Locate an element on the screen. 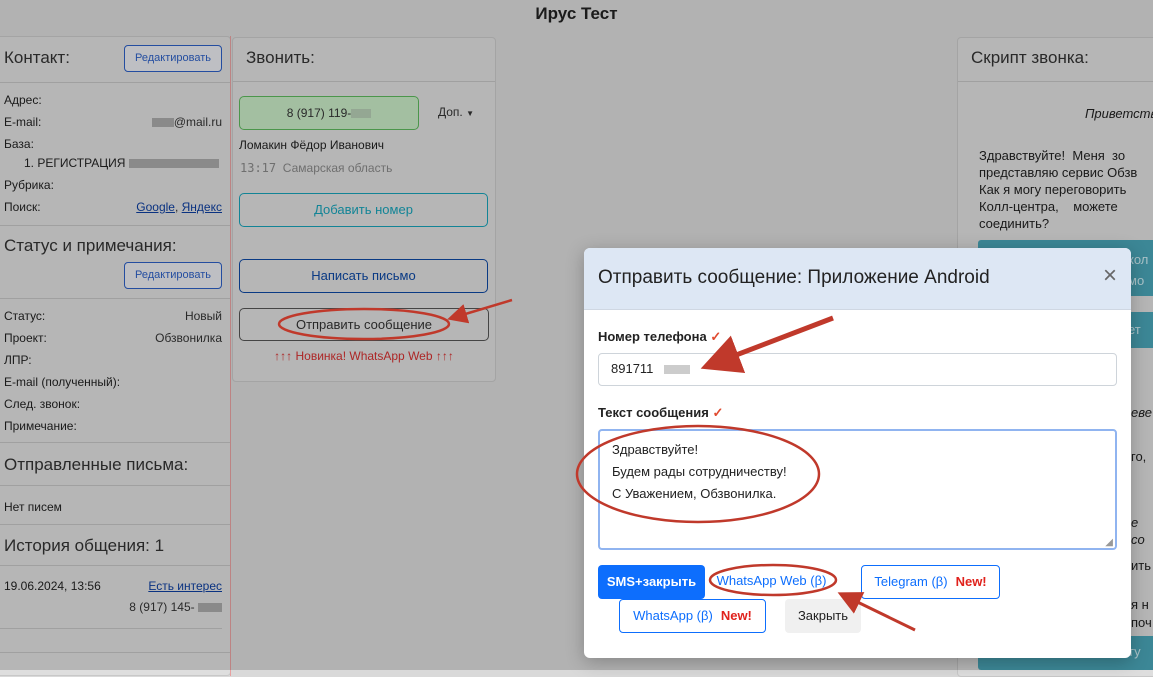 This screenshot has width=1153, height=677. message-line: Здравствуйте! is located at coordinates (655, 449).